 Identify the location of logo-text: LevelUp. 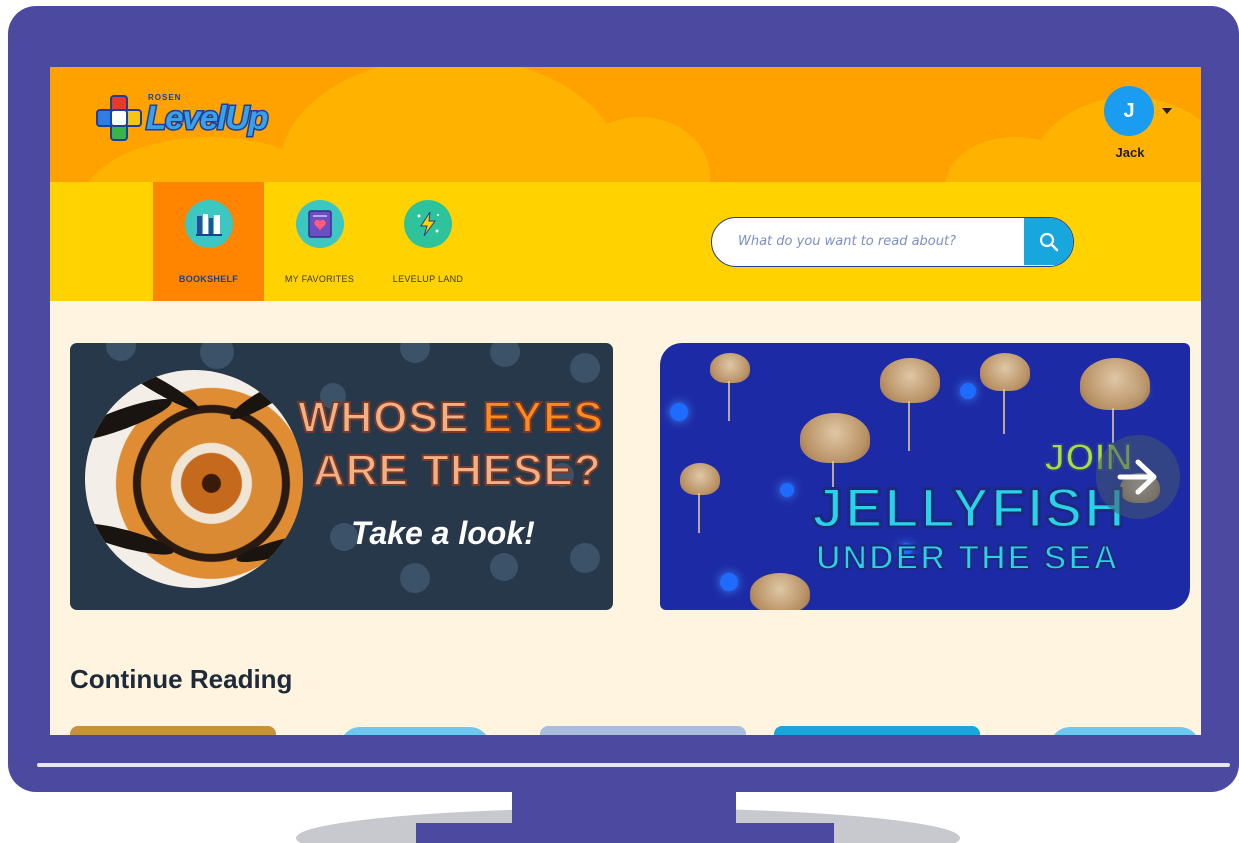
(206, 118).